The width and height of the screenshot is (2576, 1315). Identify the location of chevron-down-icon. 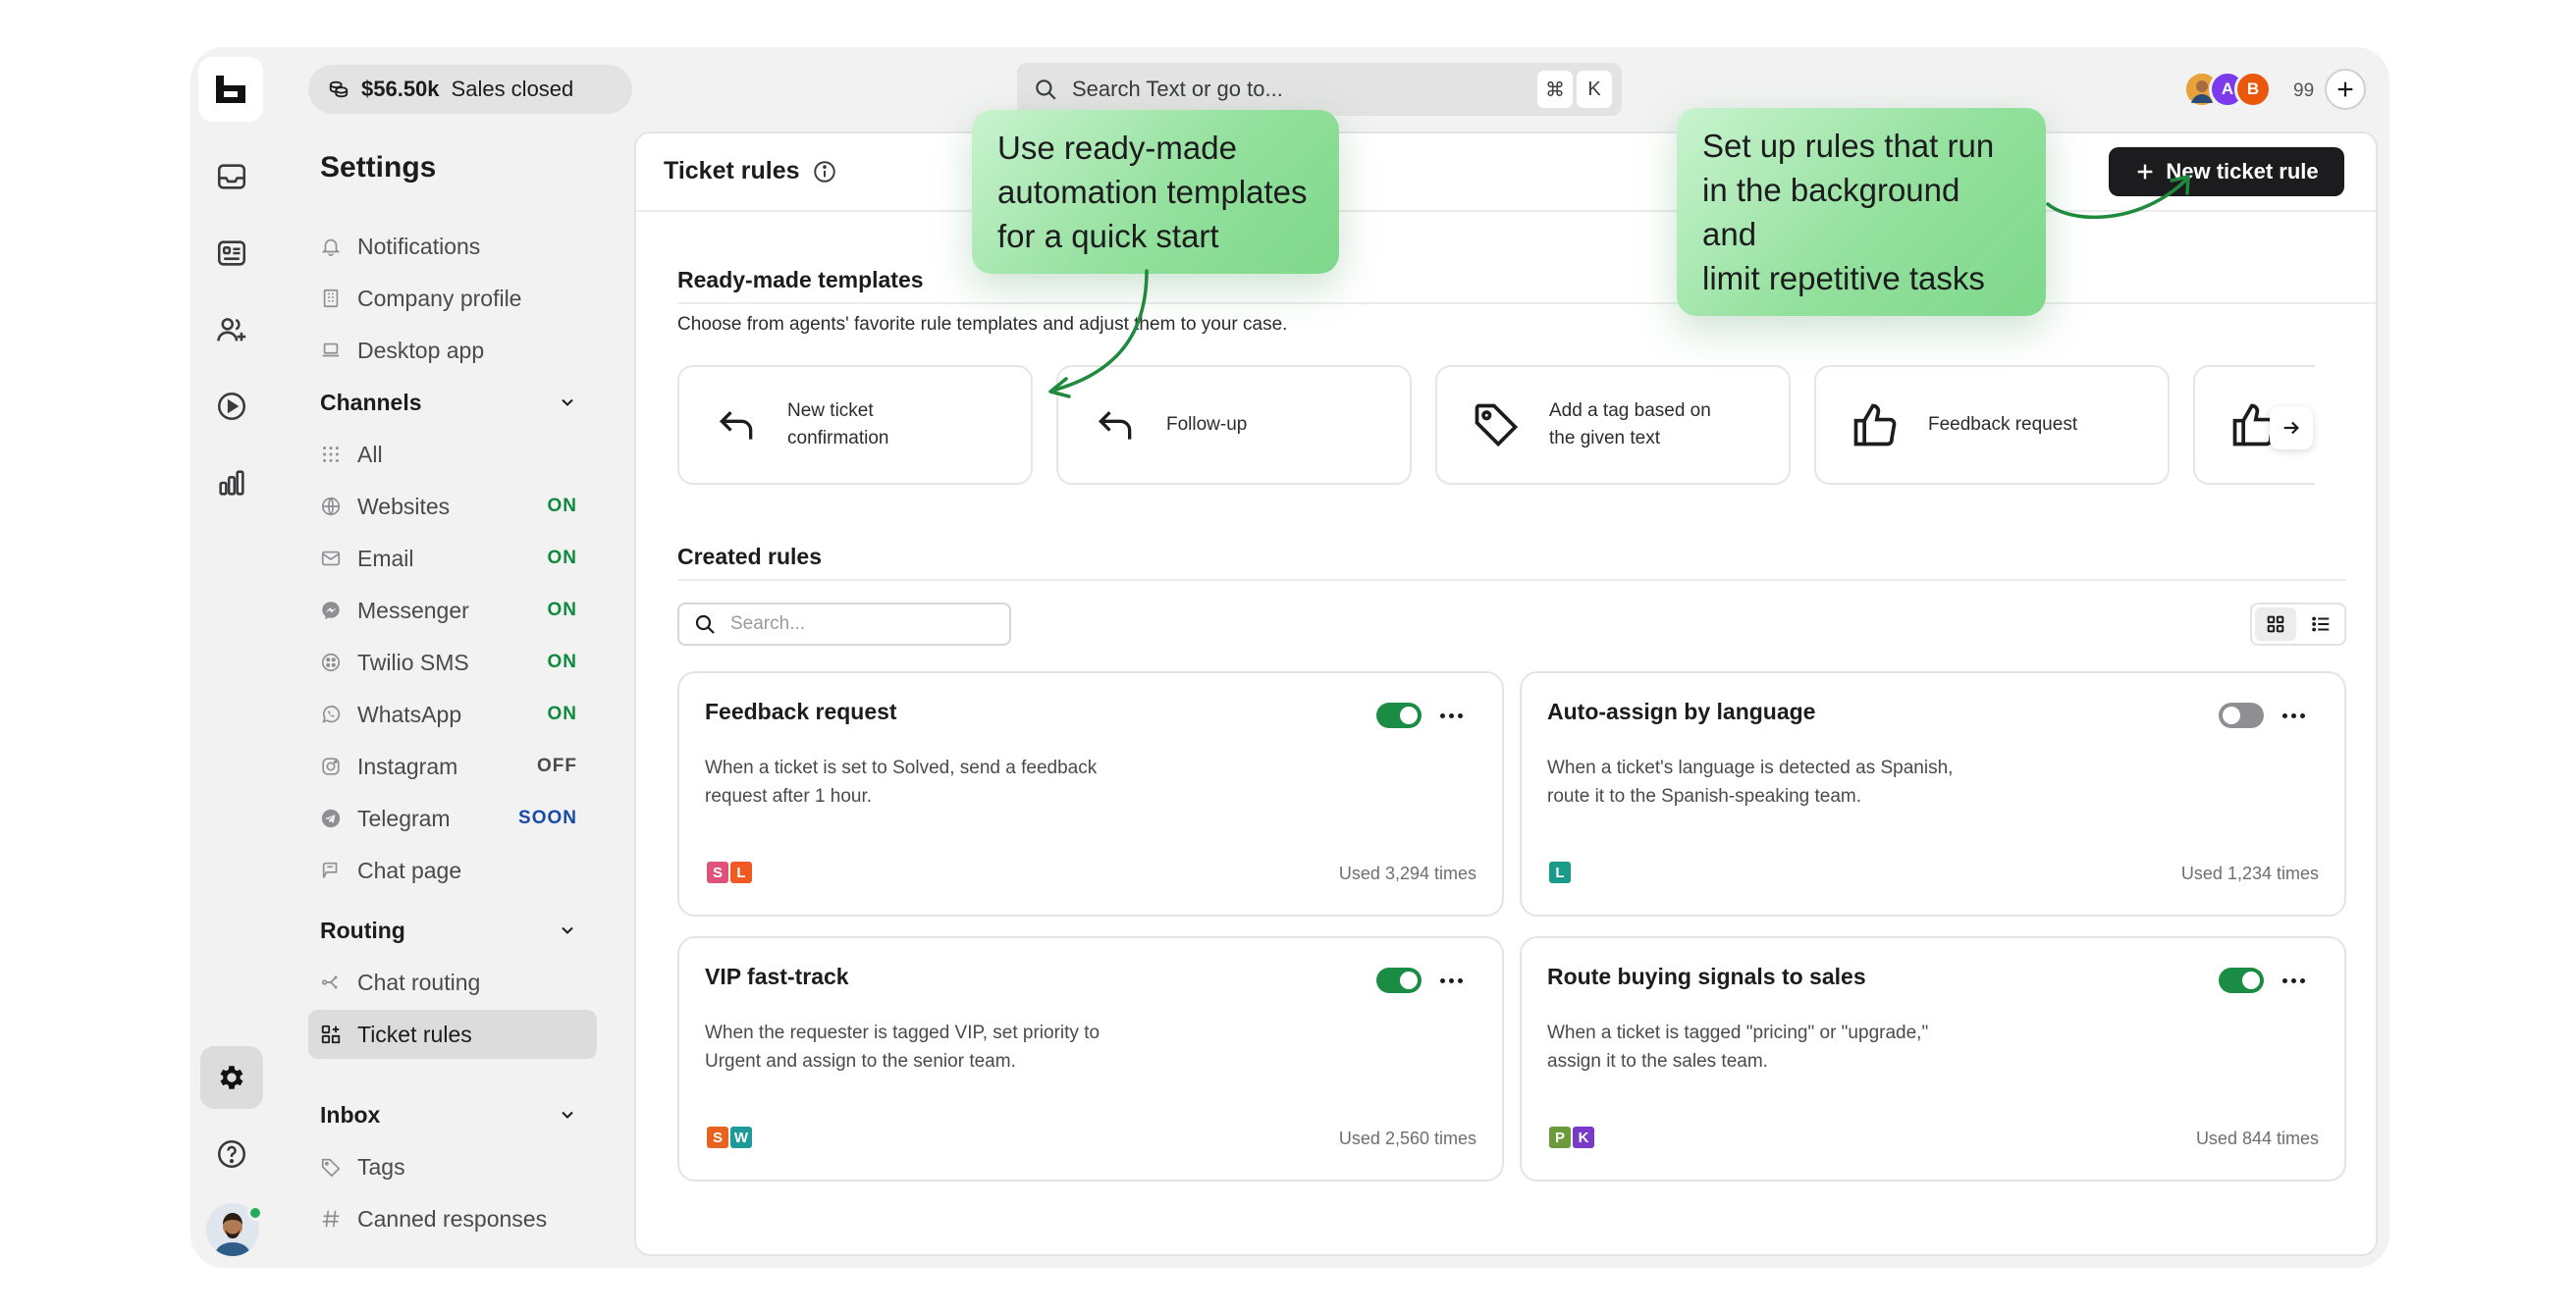
(567, 402).